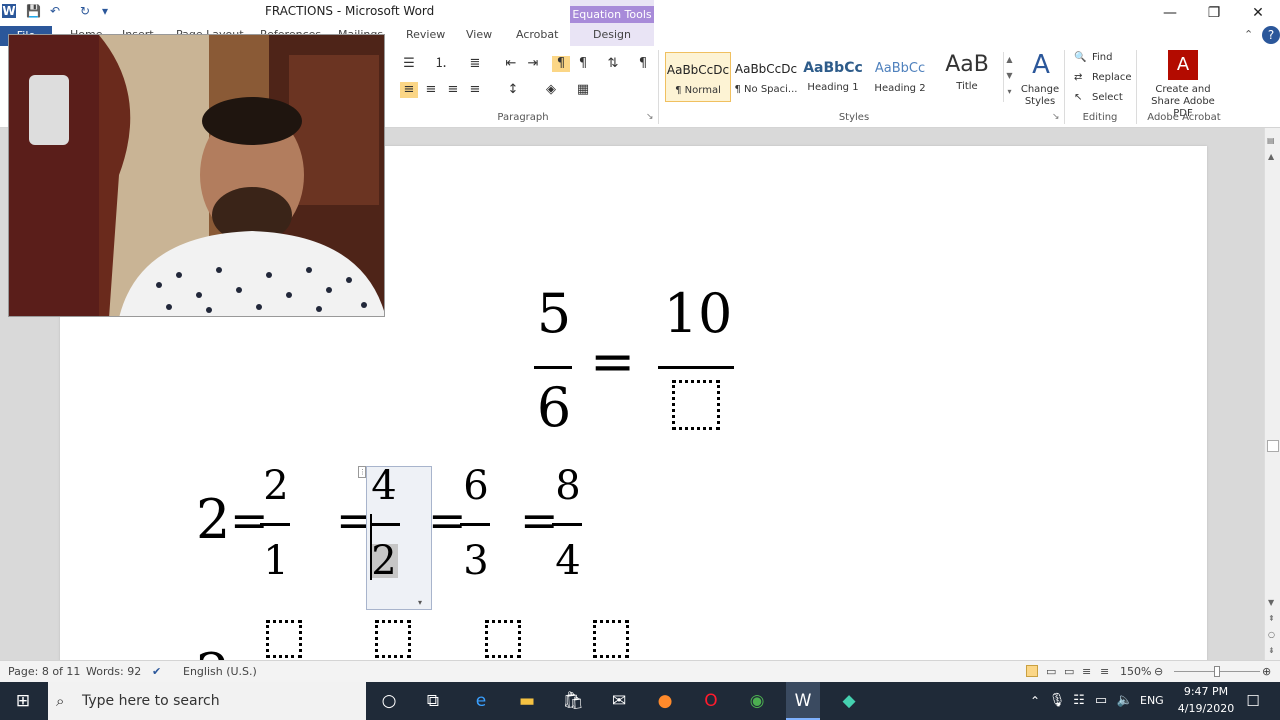  What do you see at coordinates (196, 175) in the screenshot?
I see `webcam-person-image` at bounding box center [196, 175].